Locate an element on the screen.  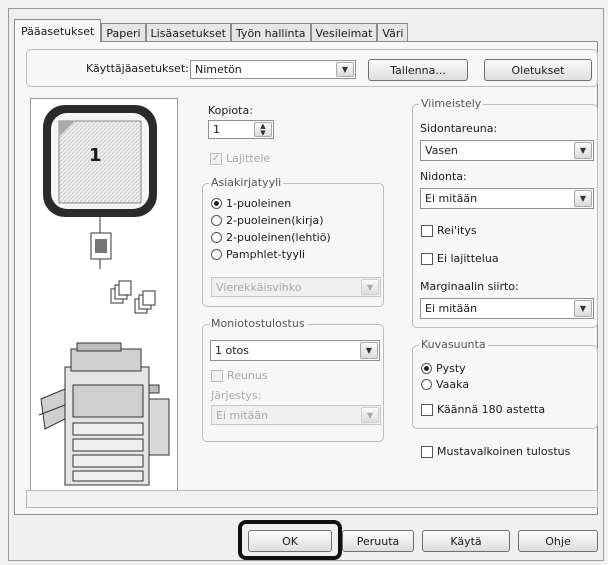
cancel-button: Peruuta is located at coordinates (378, 541).